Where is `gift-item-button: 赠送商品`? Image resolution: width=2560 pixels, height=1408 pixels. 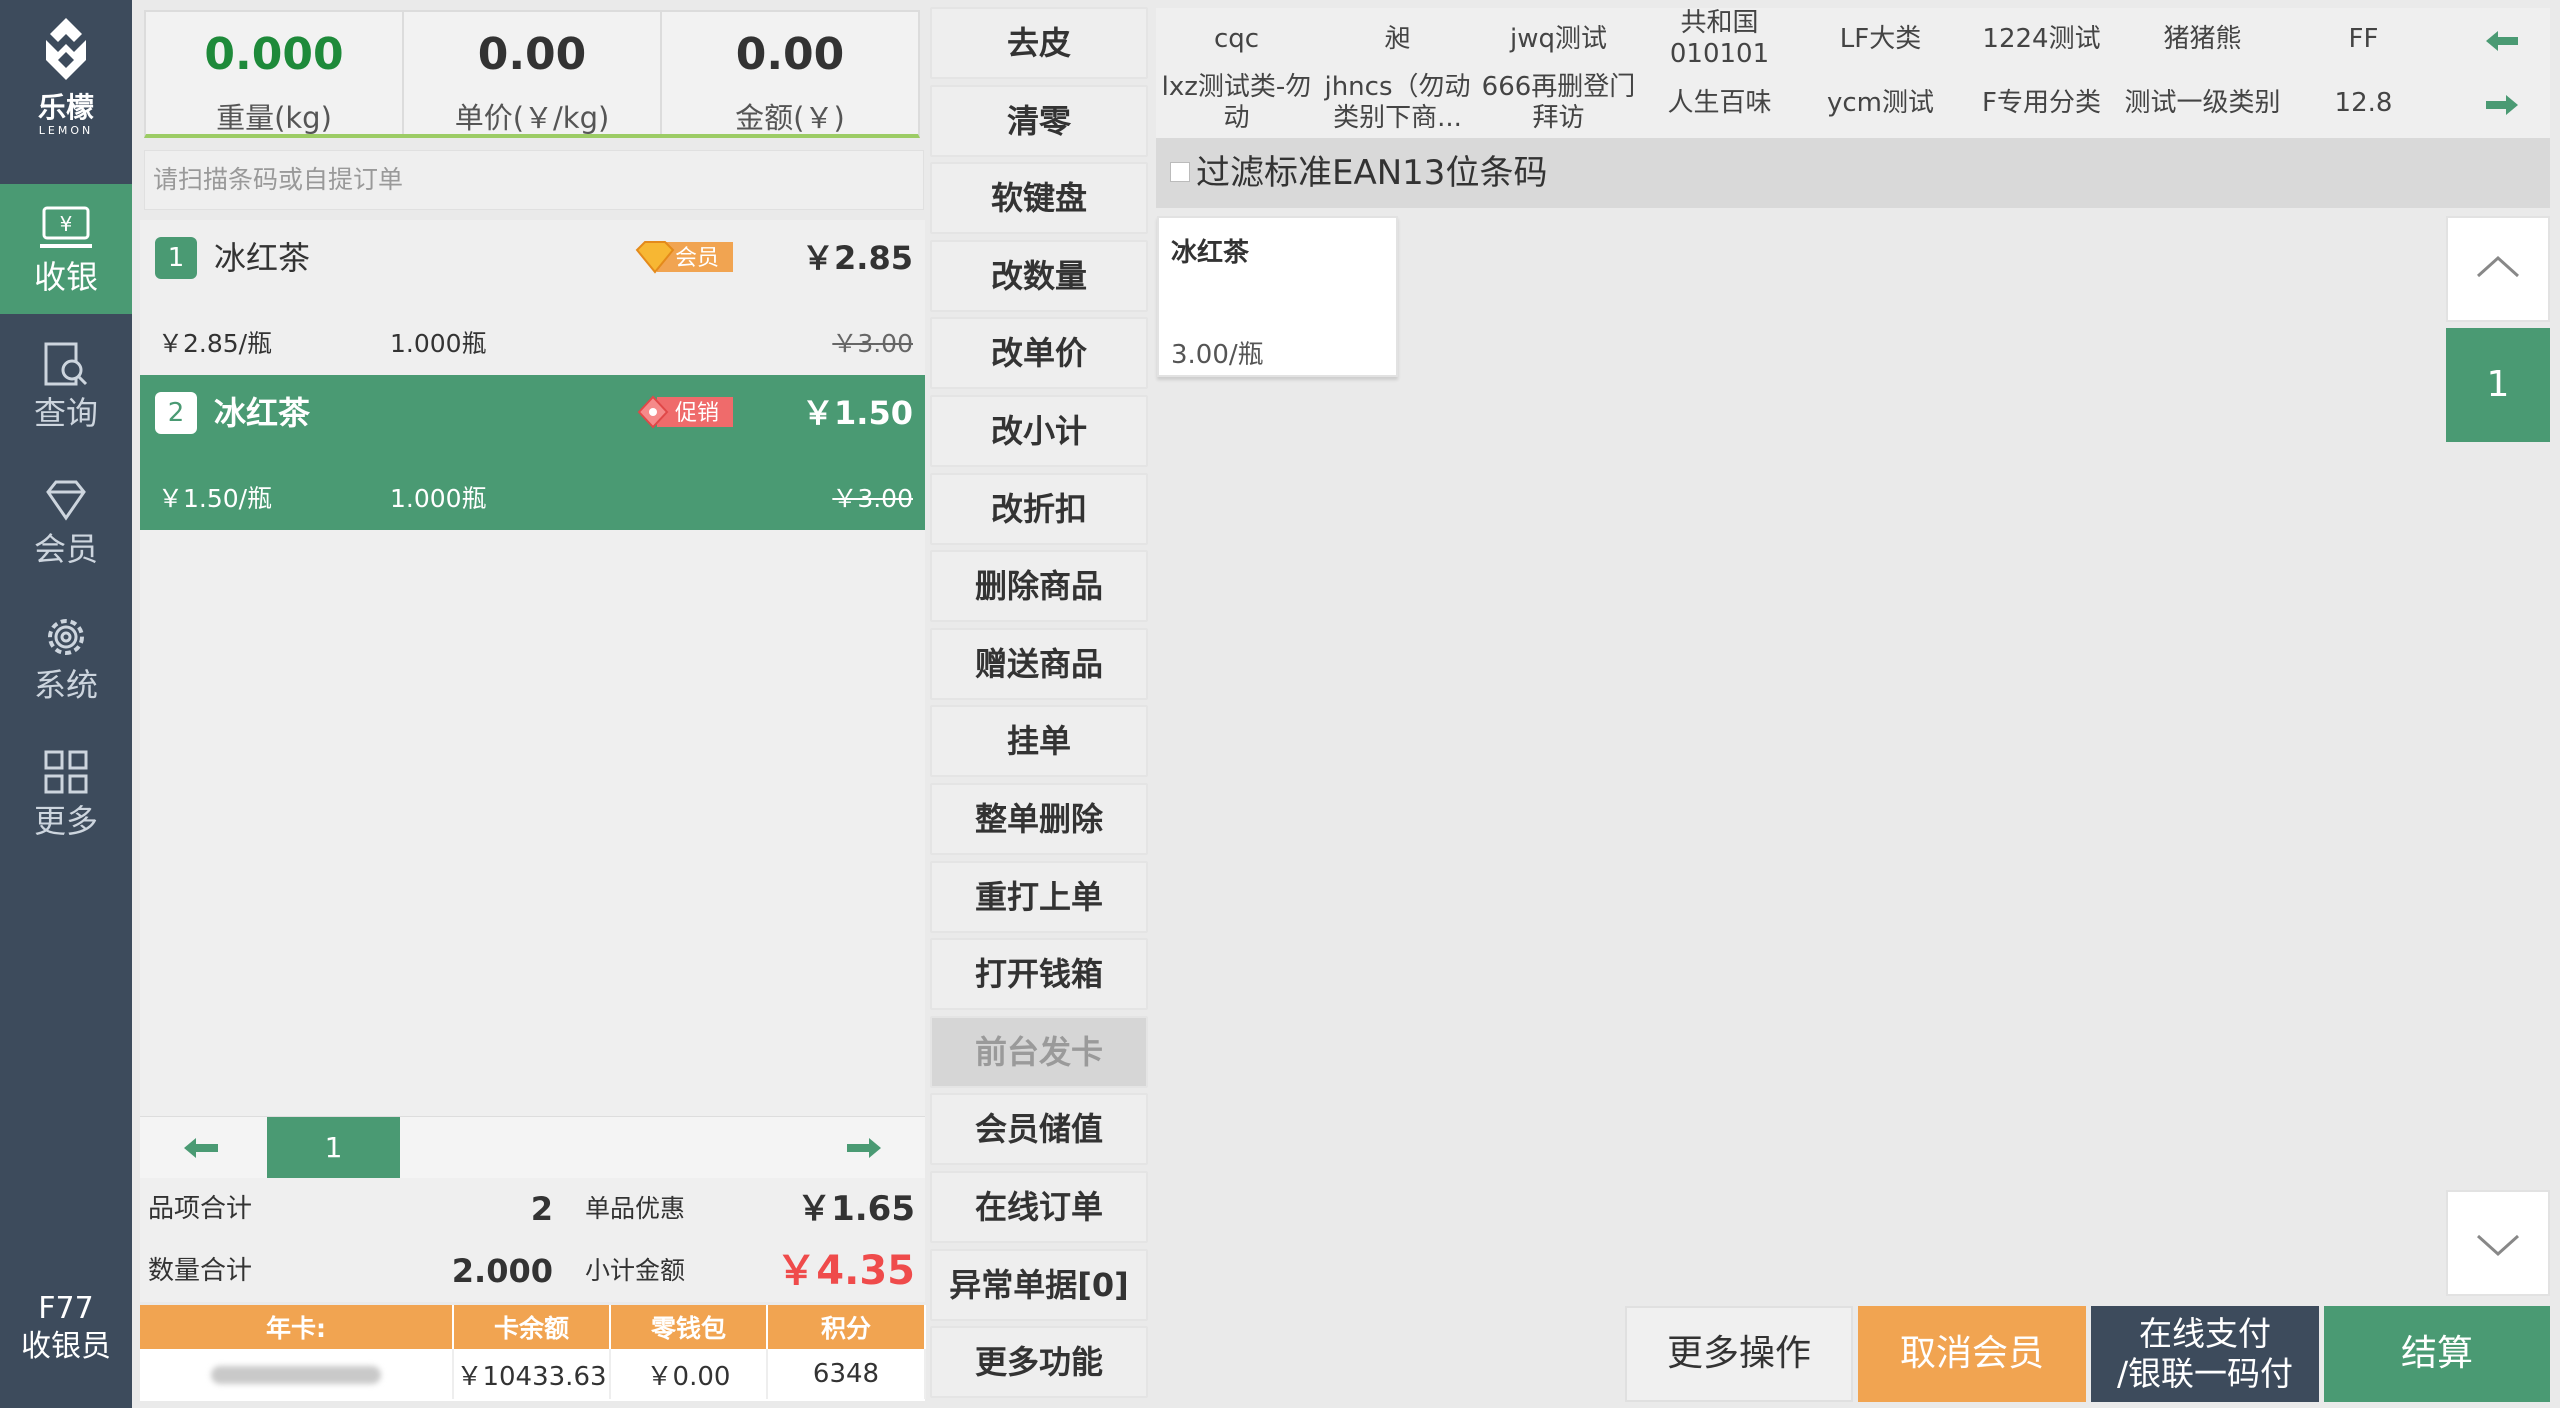 gift-item-button: 赠送商品 is located at coordinates (1039, 663).